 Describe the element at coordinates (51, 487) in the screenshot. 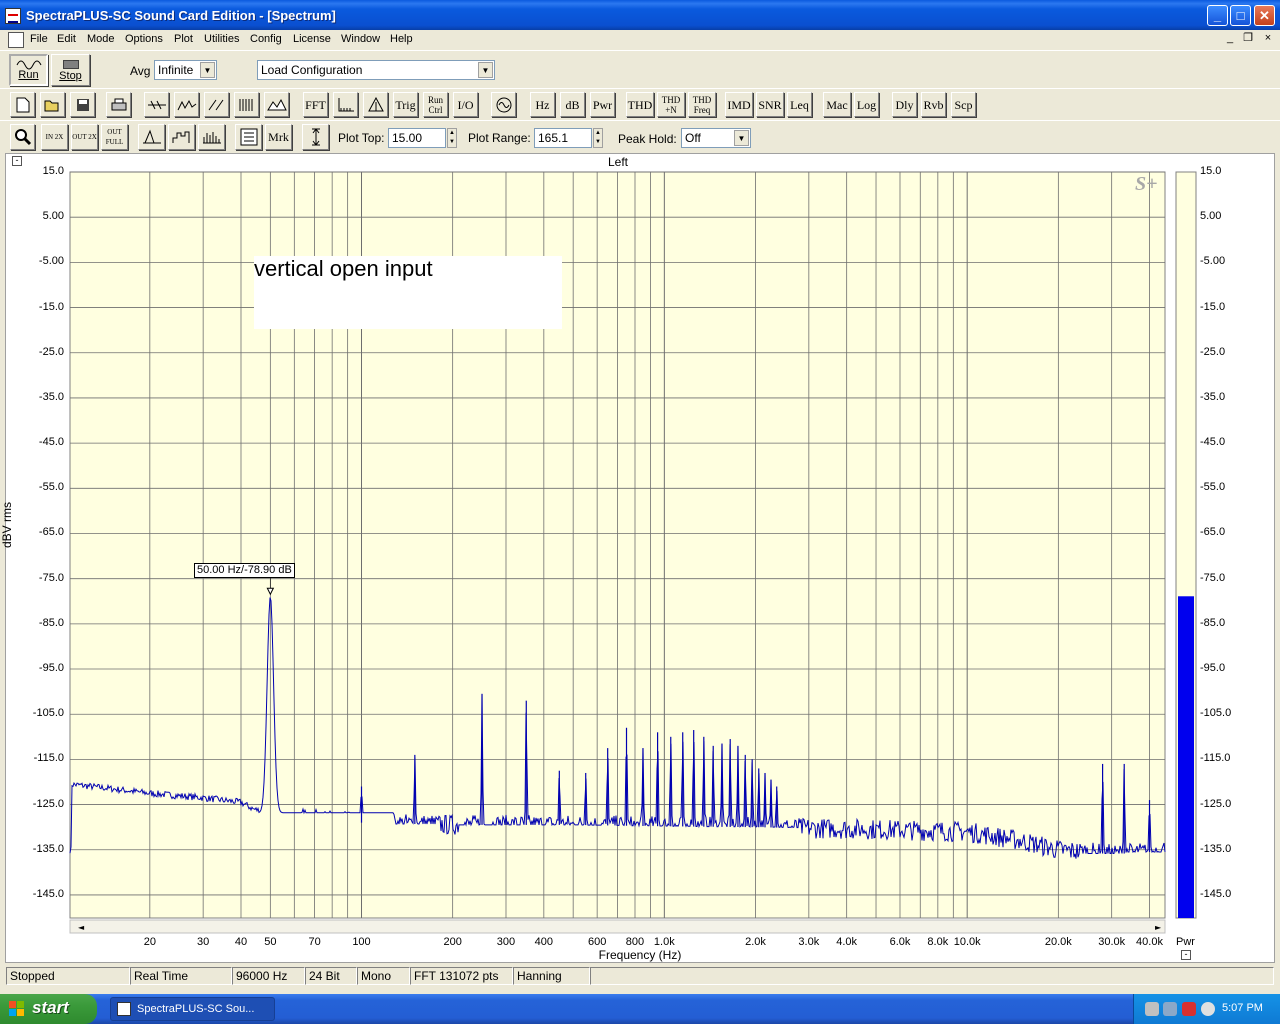

I see `y-tick-label: -55.0` at that location.